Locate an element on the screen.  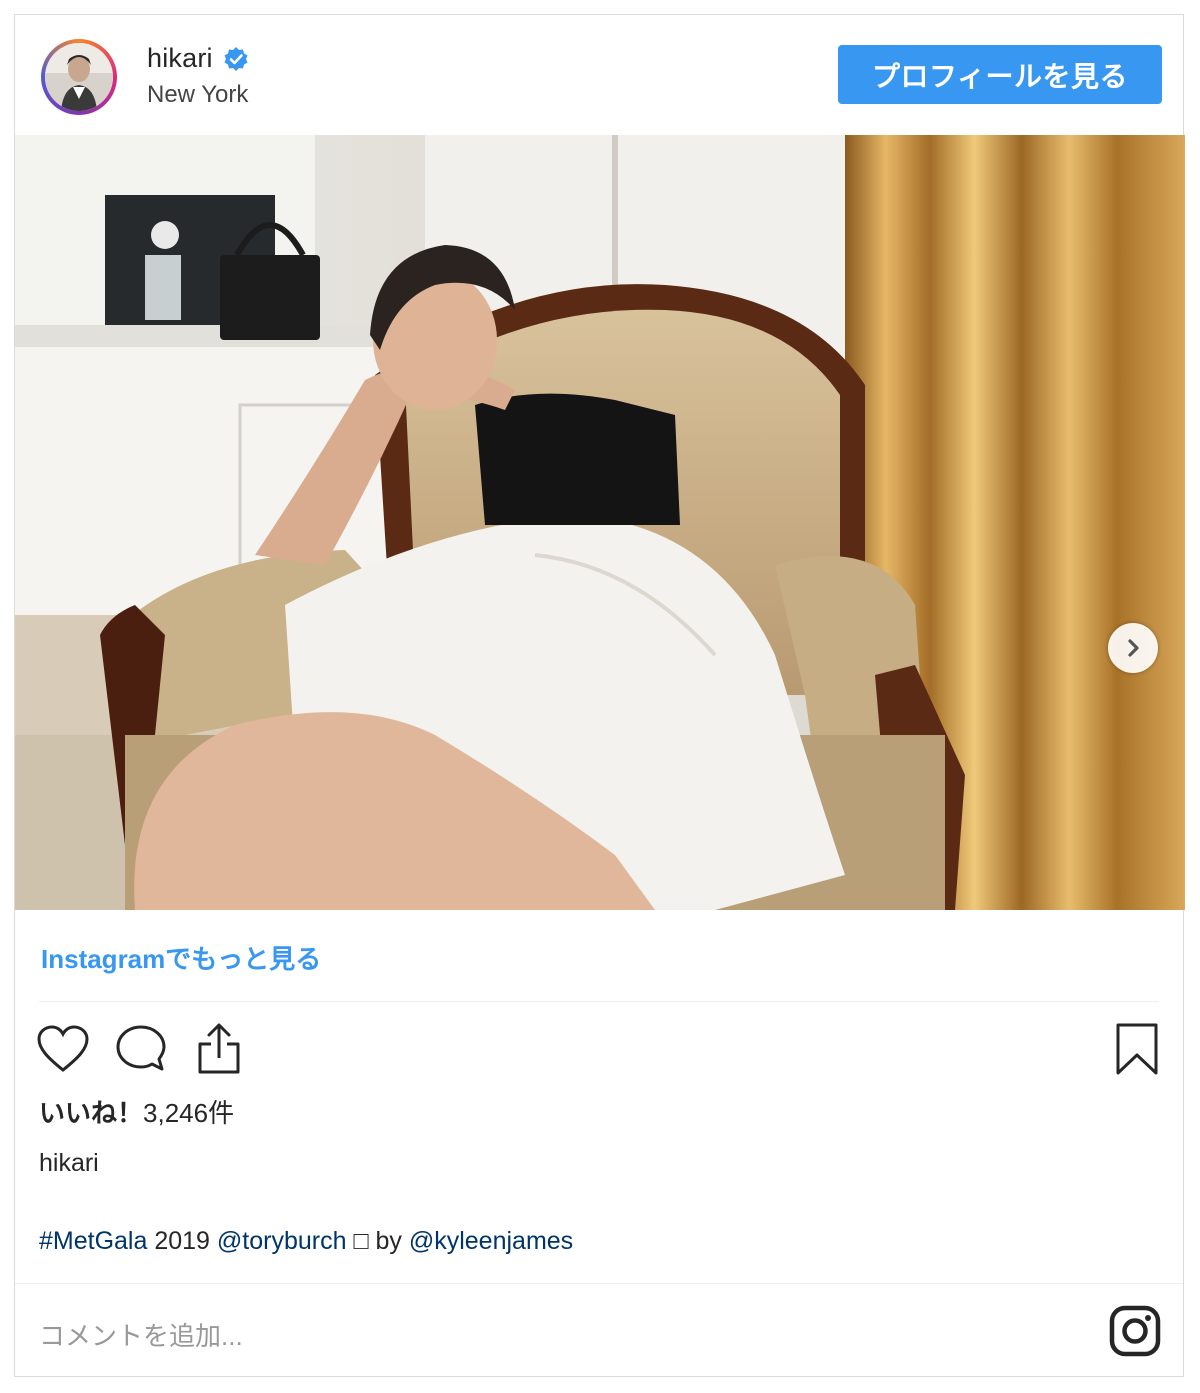
post-header: hikari New York プロフィールを見る is located at coordinates (599, 75).